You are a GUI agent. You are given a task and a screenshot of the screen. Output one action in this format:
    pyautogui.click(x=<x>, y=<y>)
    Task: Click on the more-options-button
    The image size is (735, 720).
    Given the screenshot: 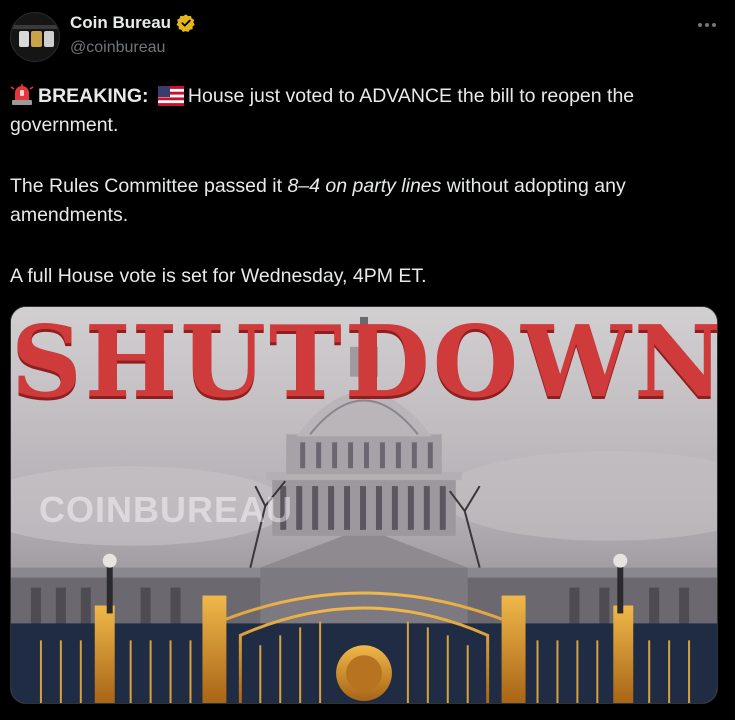 What is the action you would take?
    pyautogui.click(x=707, y=25)
    